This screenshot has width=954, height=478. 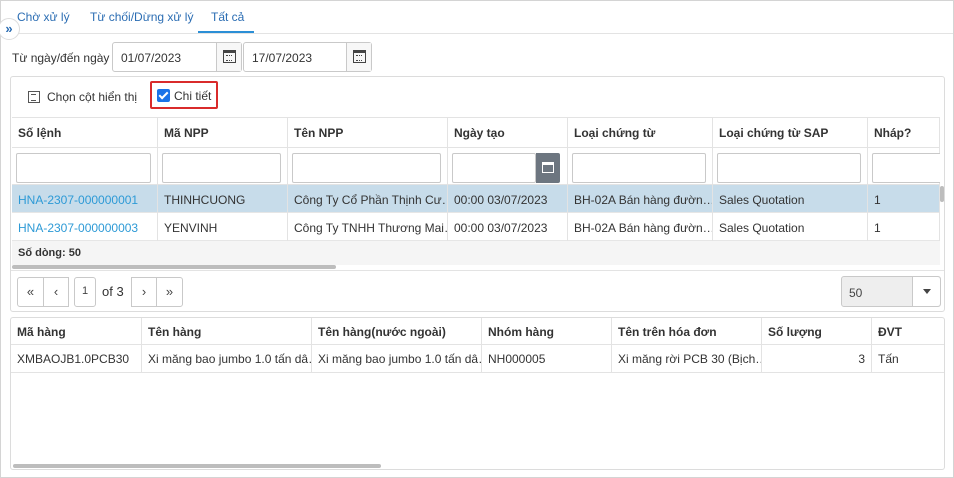 What do you see at coordinates (547, 358) in the screenshot?
I see `cell-item-group: NH000005` at bounding box center [547, 358].